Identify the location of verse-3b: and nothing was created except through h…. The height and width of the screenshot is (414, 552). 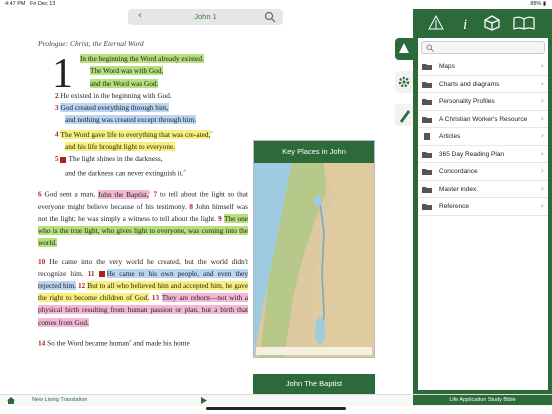
(131, 120).